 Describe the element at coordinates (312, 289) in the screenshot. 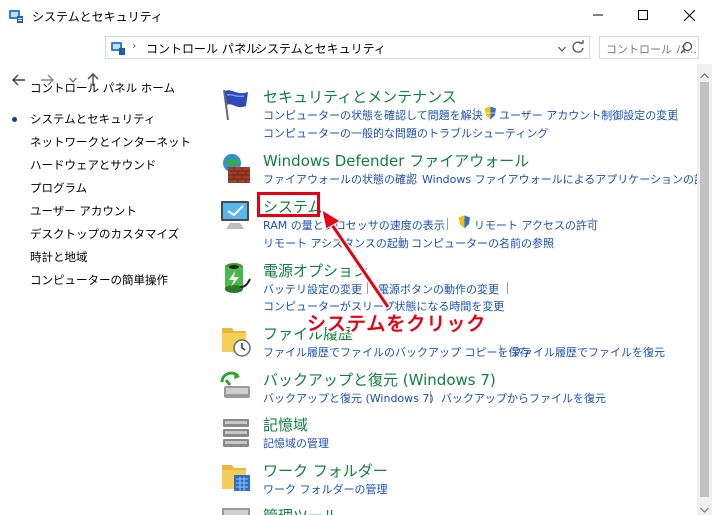

I see `link-battery-settings: バッテリ設定の変更` at that location.